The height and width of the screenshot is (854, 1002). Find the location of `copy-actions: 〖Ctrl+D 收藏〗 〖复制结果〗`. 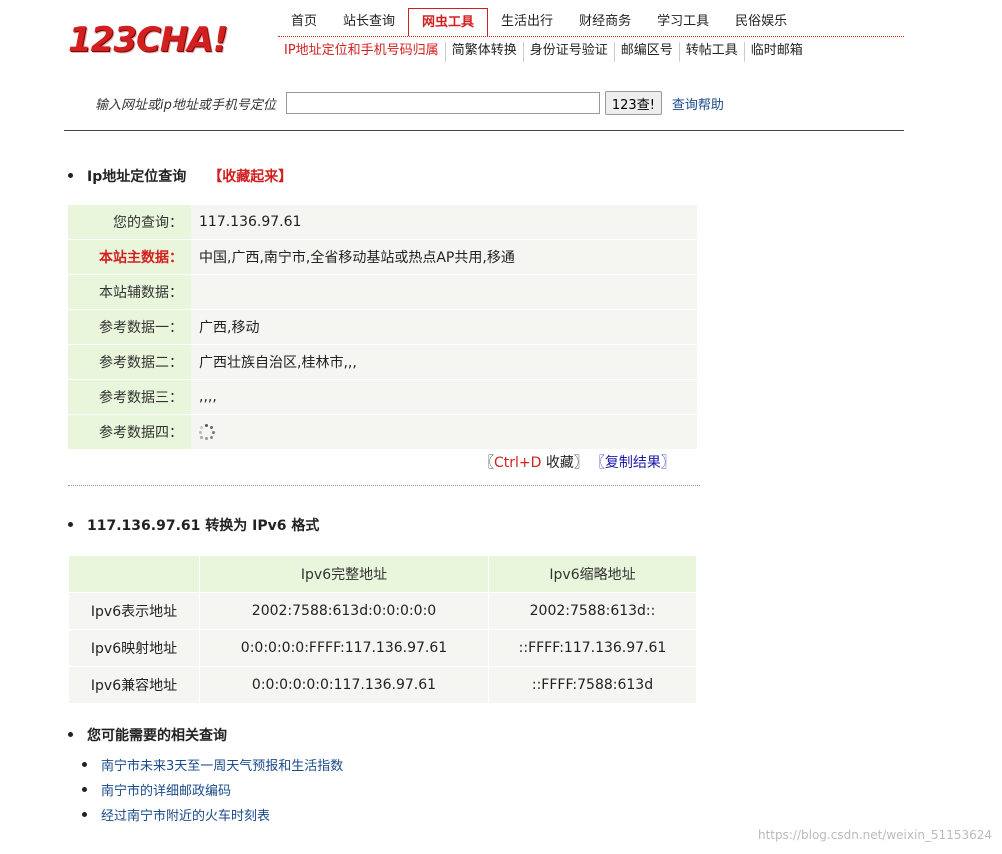

copy-actions: 〖Ctrl+D 收藏〗 〖复制结果〗 is located at coordinates (577, 462).